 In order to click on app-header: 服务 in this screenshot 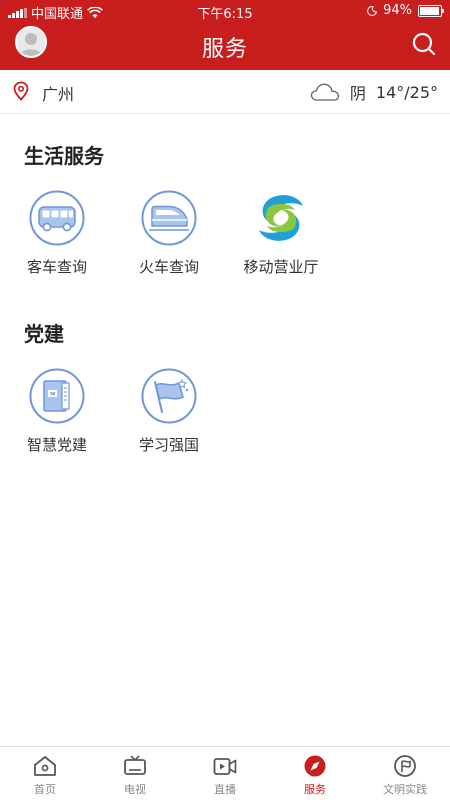, I will do `click(225, 46)`.